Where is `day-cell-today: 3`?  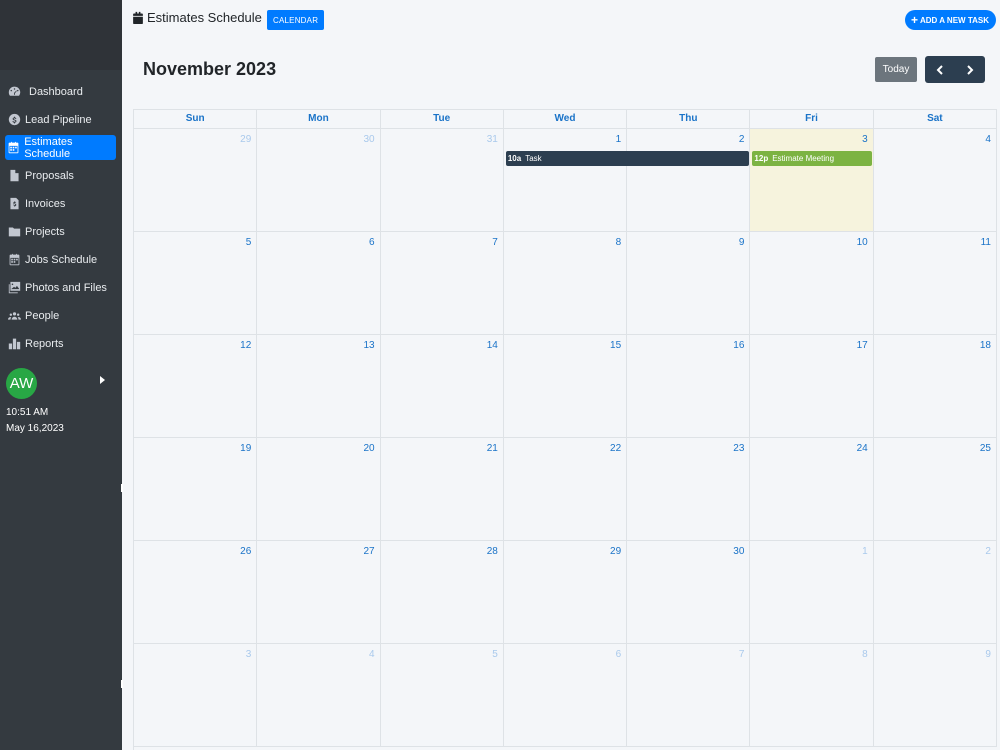 day-cell-today: 3 is located at coordinates (812, 180).